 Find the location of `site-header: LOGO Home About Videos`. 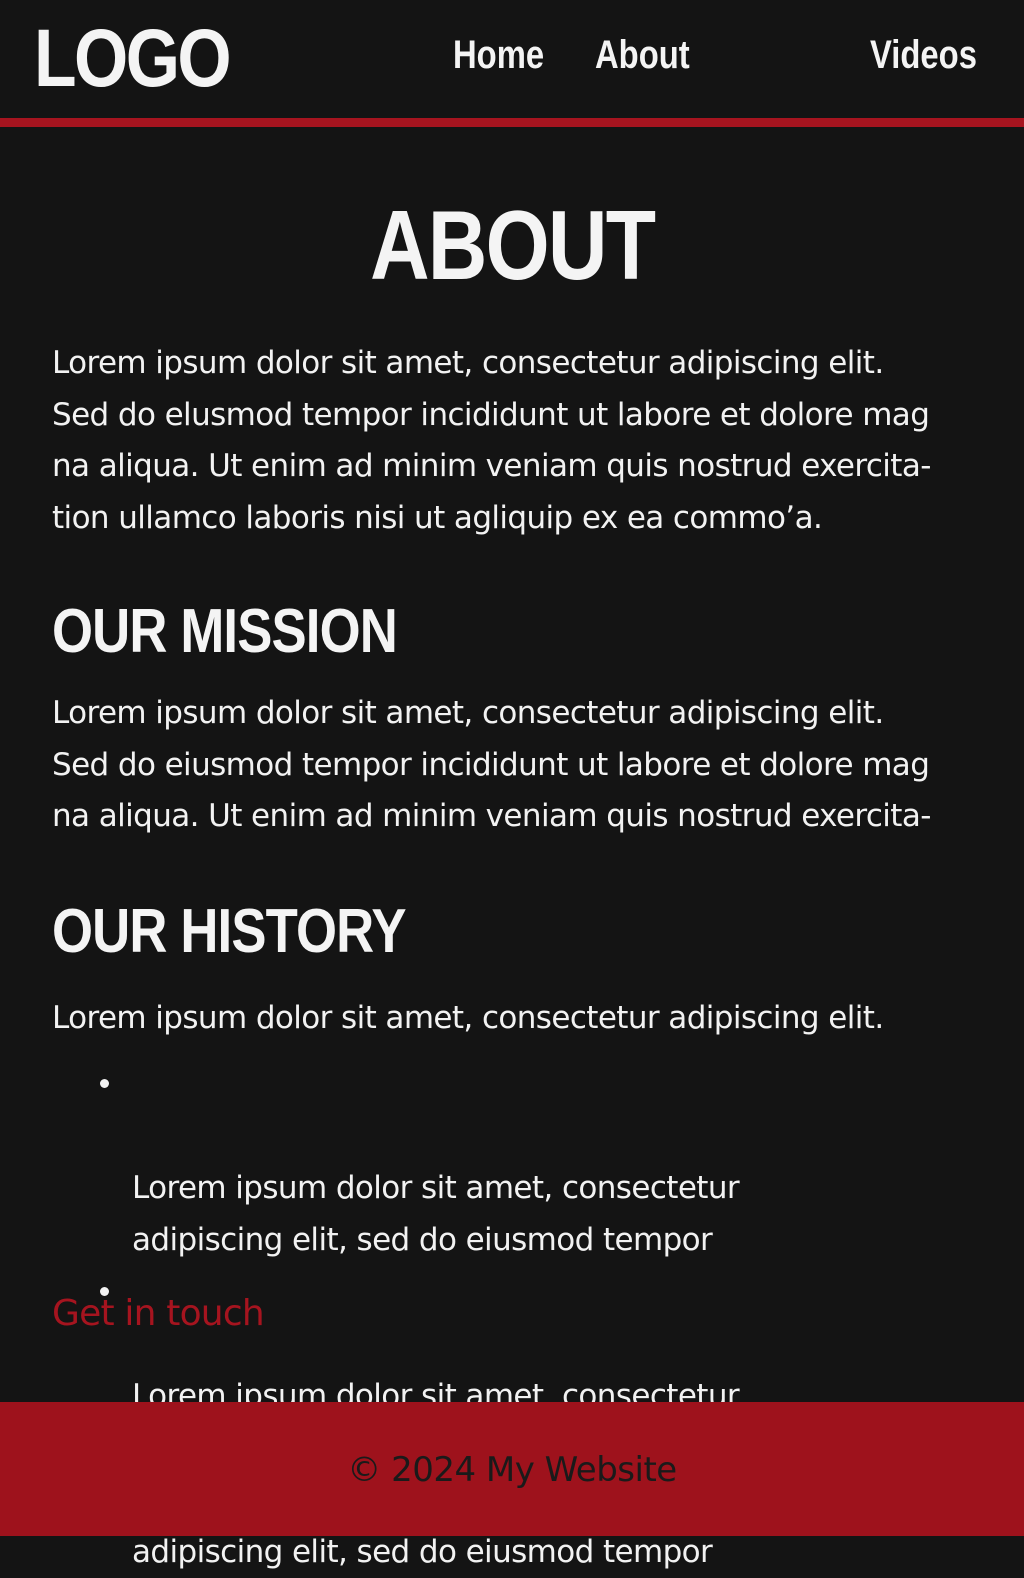

site-header: LOGO Home About Videos is located at coordinates (512, 59).